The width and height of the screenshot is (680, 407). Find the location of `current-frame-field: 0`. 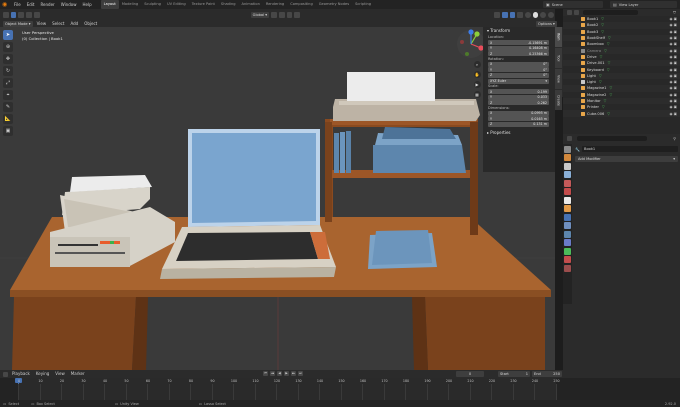

current-frame-field: 0 is located at coordinates (470, 374).